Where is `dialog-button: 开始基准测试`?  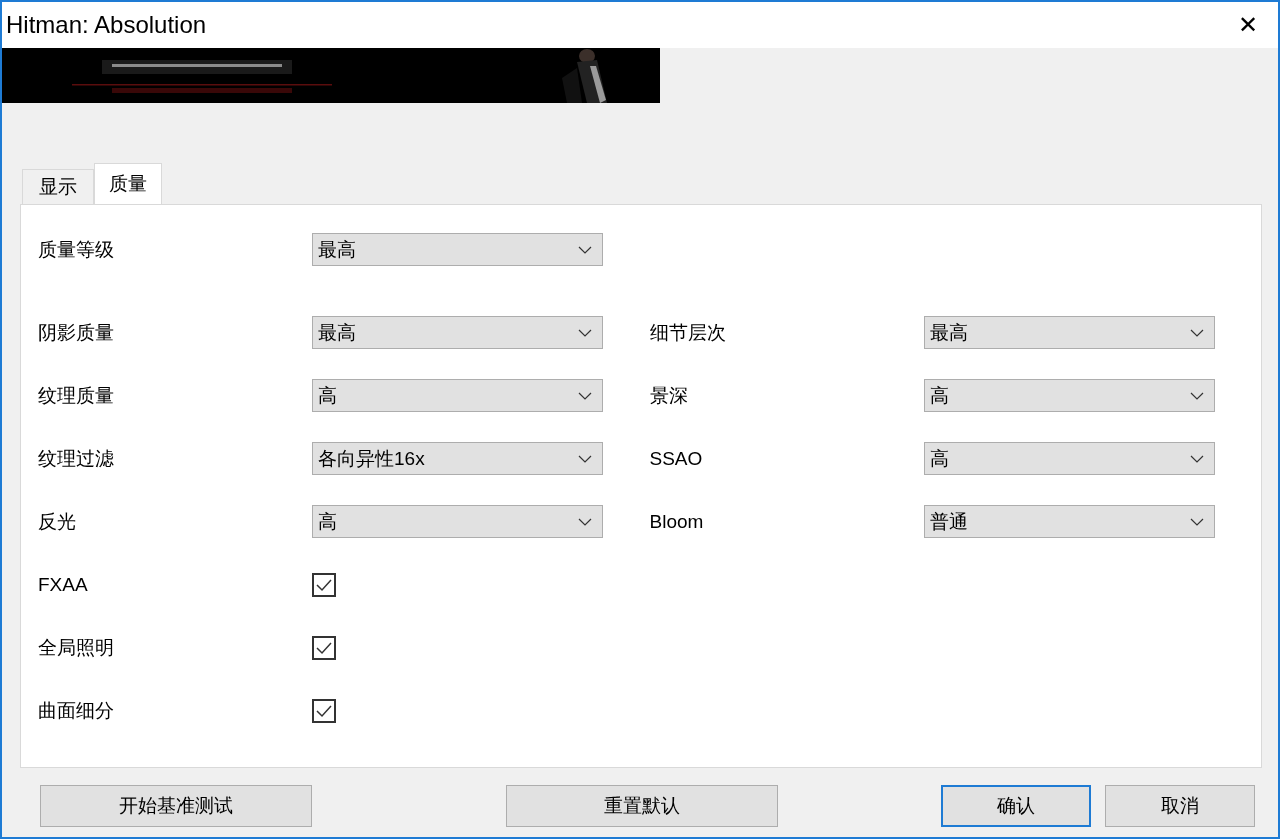
dialog-button: 开始基准测试 is located at coordinates (176, 806).